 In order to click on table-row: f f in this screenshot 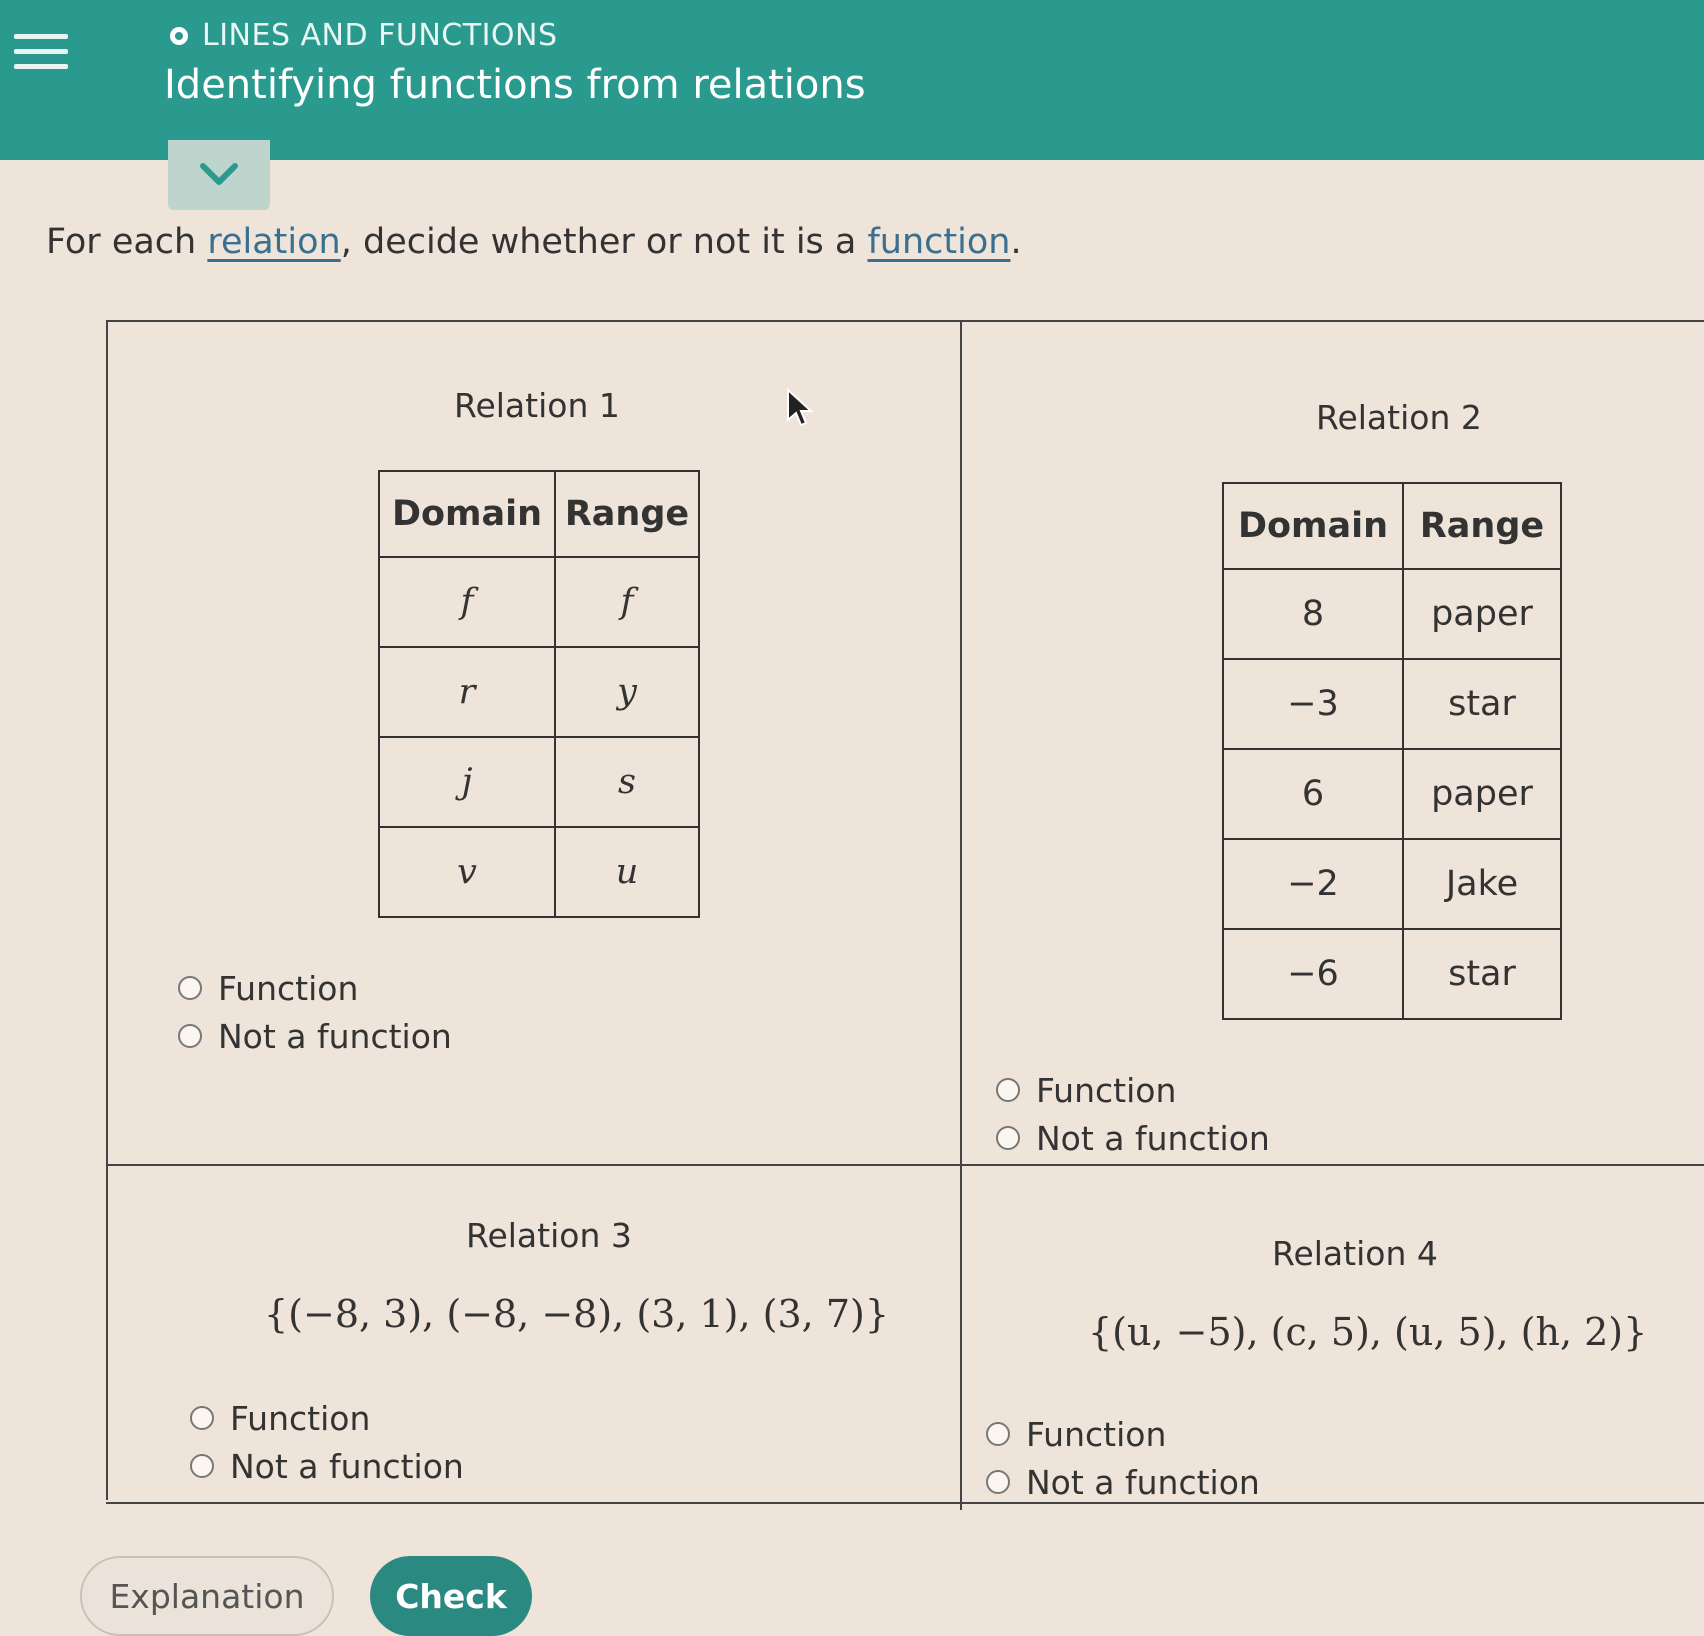, I will do `click(539, 602)`.